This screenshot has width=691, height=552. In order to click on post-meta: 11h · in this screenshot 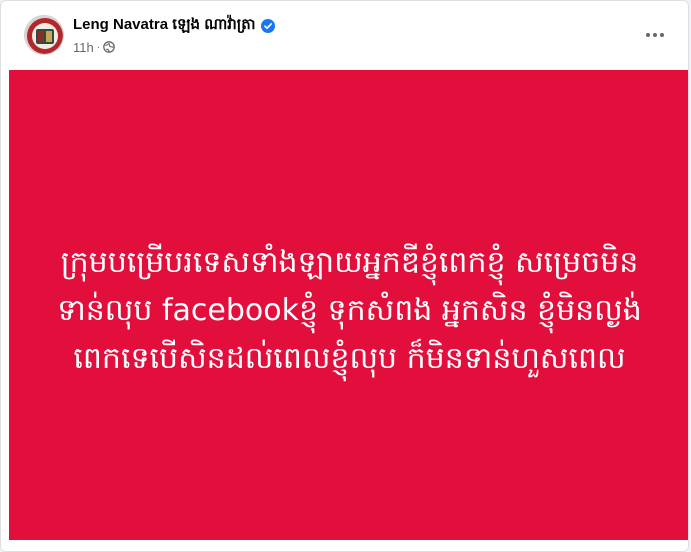, I will do `click(94, 47)`.